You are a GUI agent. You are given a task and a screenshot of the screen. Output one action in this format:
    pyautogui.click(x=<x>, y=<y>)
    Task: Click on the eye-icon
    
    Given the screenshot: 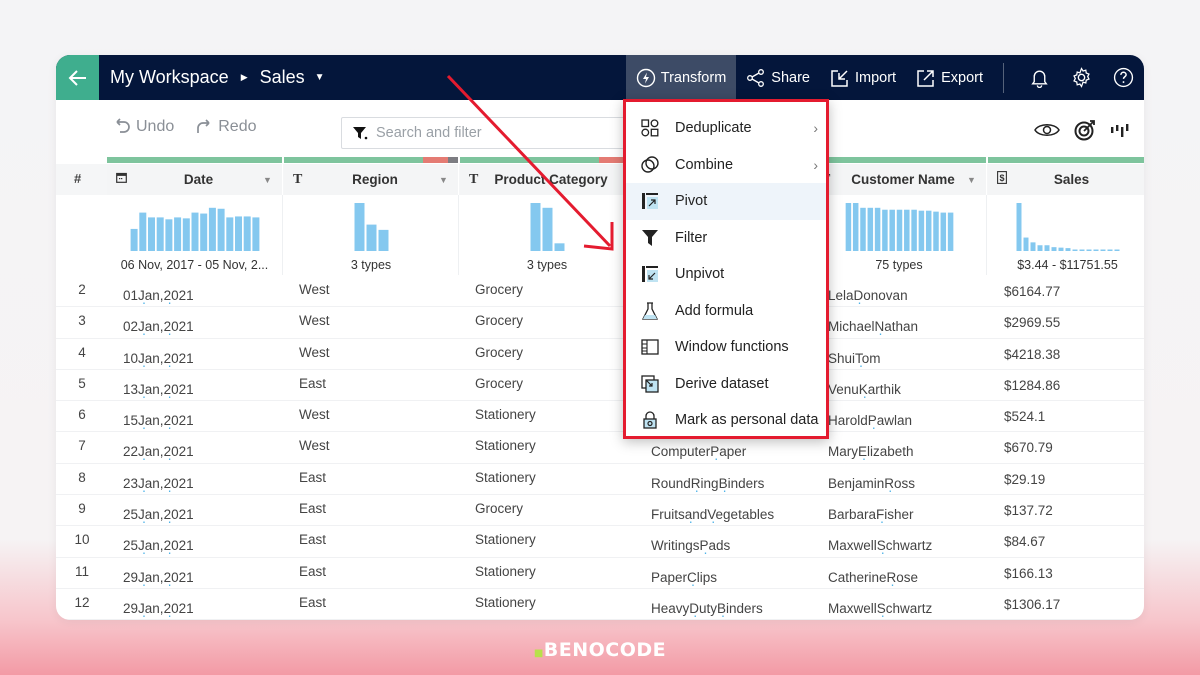 What is the action you would take?
    pyautogui.click(x=1047, y=130)
    